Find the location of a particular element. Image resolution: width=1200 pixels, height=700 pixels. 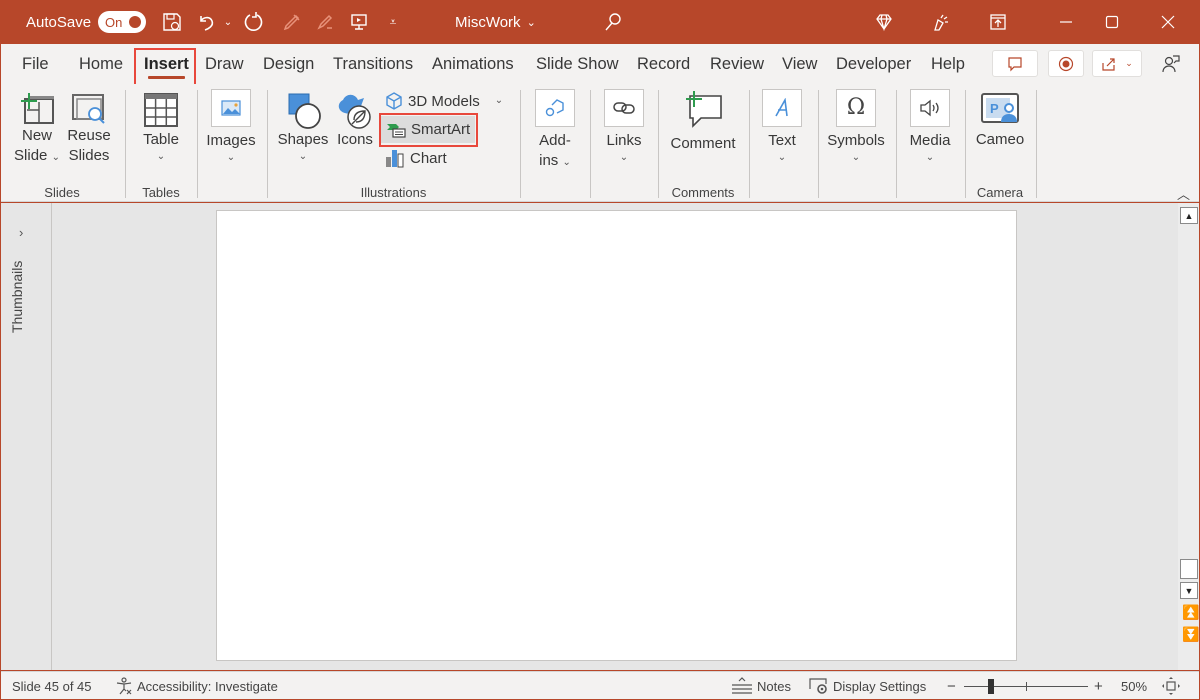

3d-cube-icon is located at coordinates (394, 101).